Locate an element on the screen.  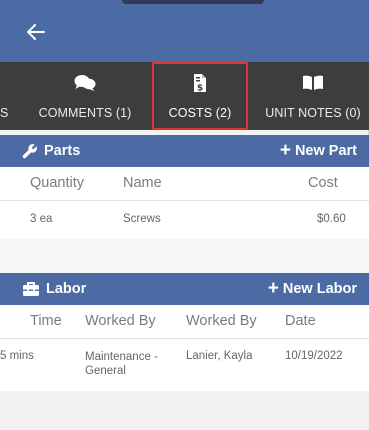
parts-col-quantity: Quantity is located at coordinates (57, 183).